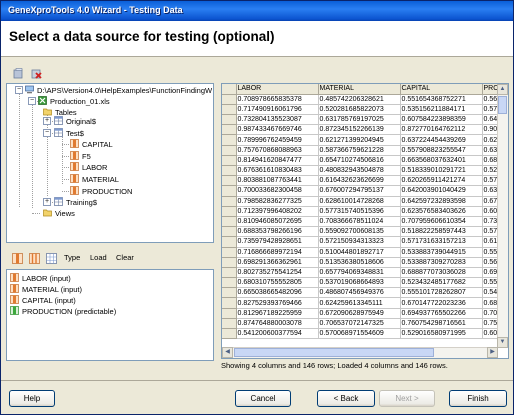 This screenshot has width=514, height=415. I want to click on table-cell: 0.642597232893598, so click(441, 201).